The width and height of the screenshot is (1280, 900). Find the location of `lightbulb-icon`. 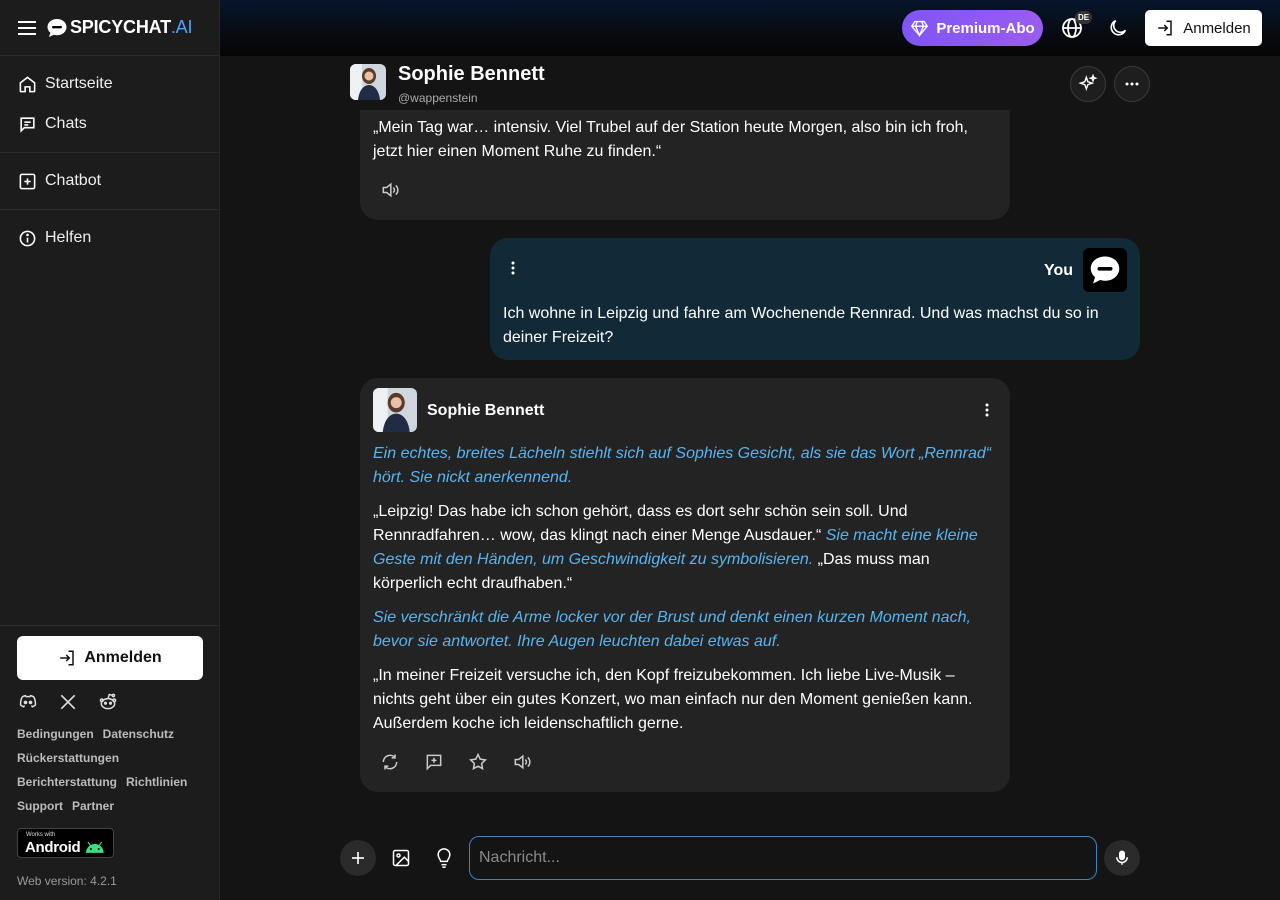

lightbulb-icon is located at coordinates (444, 858).